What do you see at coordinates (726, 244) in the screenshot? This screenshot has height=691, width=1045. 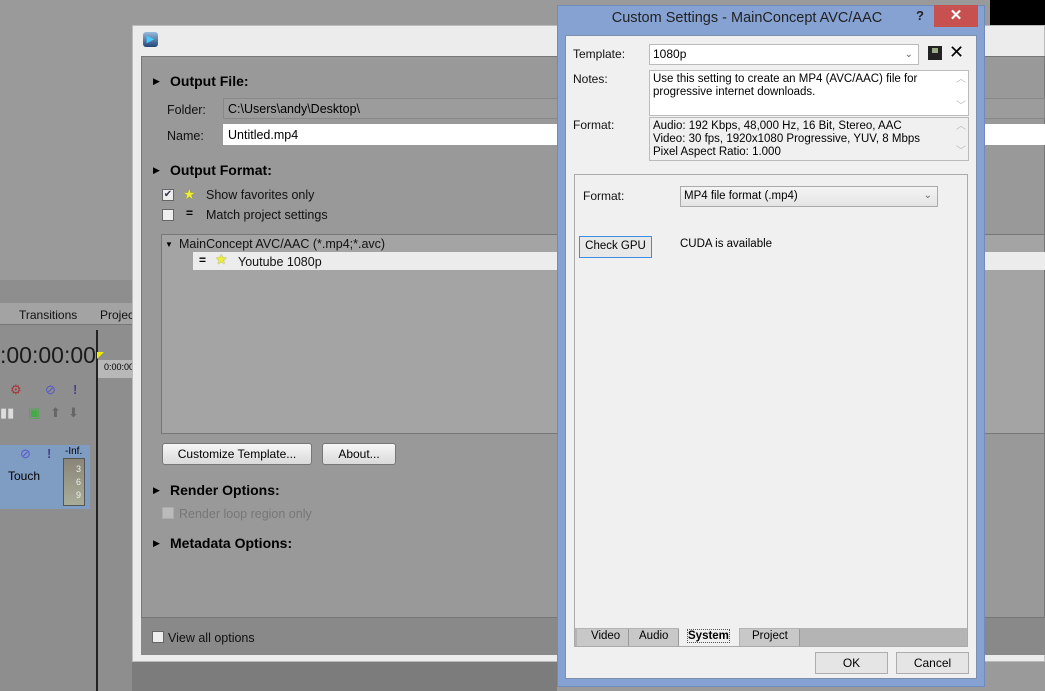 I see `gpu-status: CUDA is available` at bounding box center [726, 244].